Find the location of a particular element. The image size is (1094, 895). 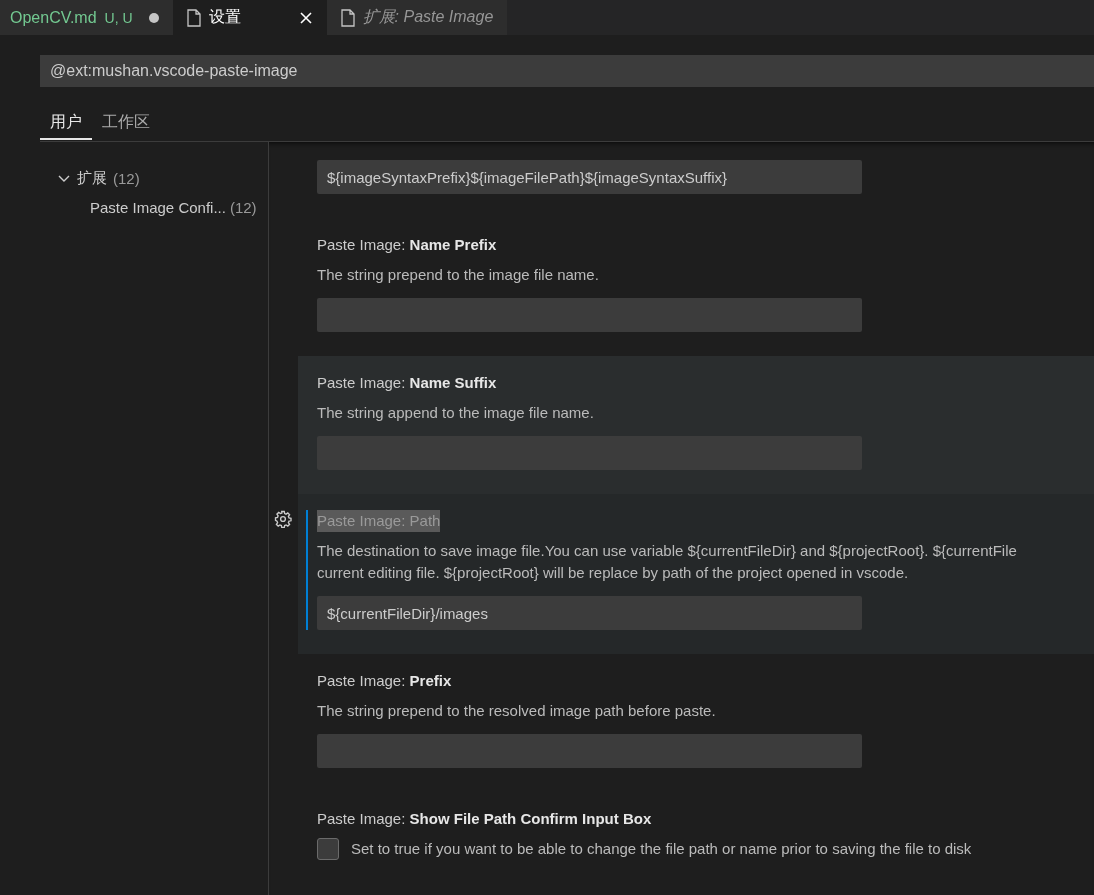

close-icon is located at coordinates (305, 17).